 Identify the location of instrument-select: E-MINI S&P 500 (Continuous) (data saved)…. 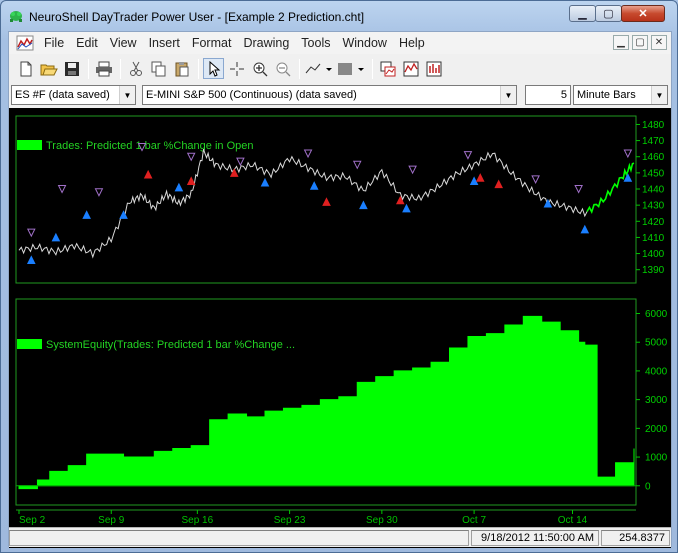
(329, 95).